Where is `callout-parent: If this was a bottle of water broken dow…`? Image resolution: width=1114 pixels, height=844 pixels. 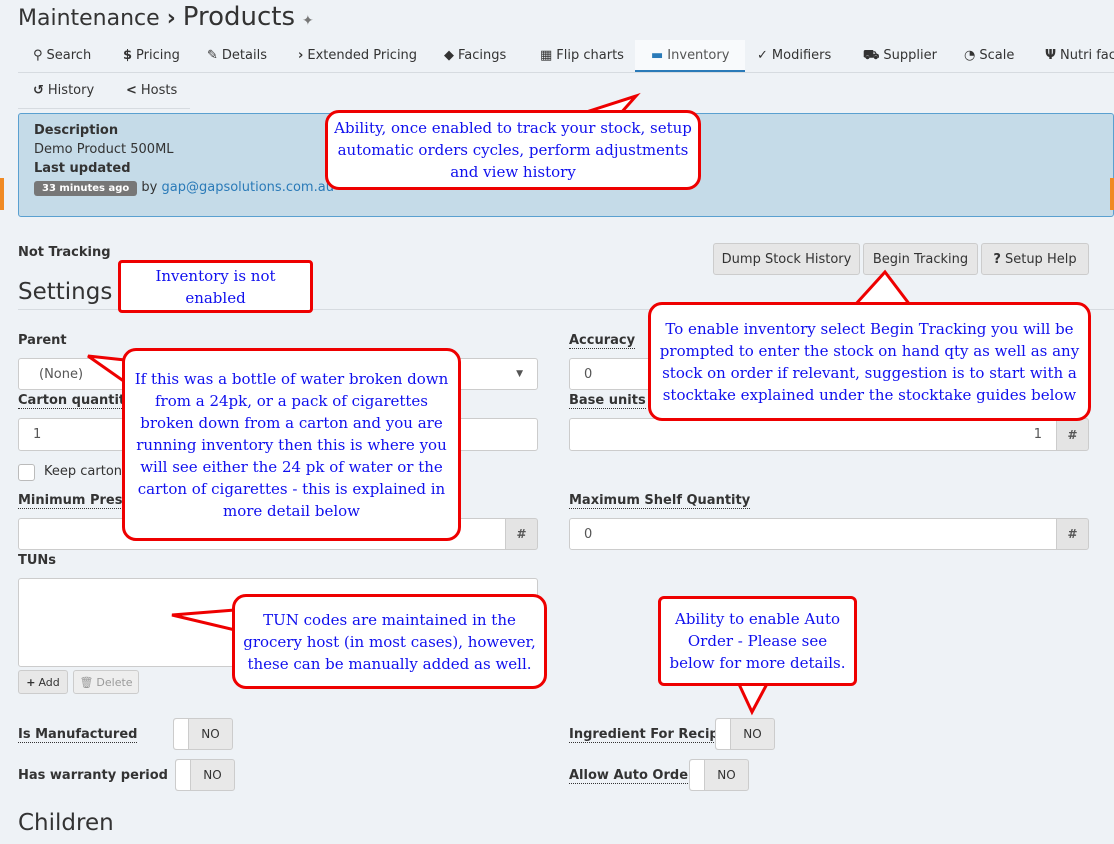
callout-parent: If this was a bottle of water broken dow… is located at coordinates (291, 444).